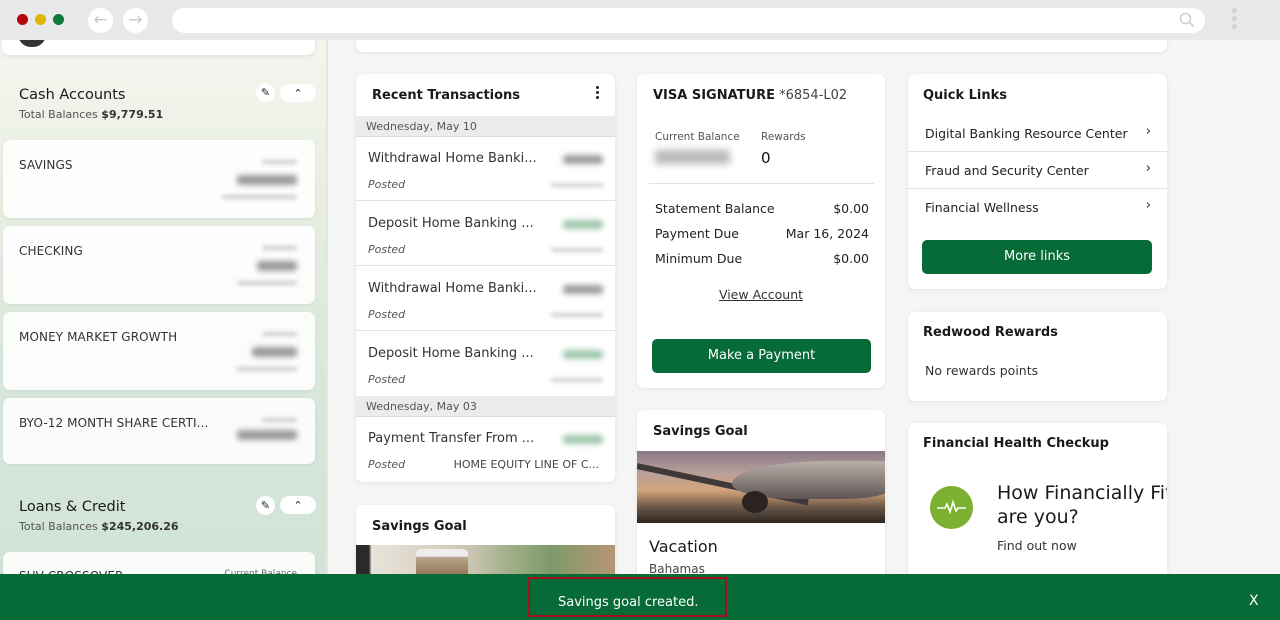  I want to click on account-name: CHECKING, so click(51, 251).